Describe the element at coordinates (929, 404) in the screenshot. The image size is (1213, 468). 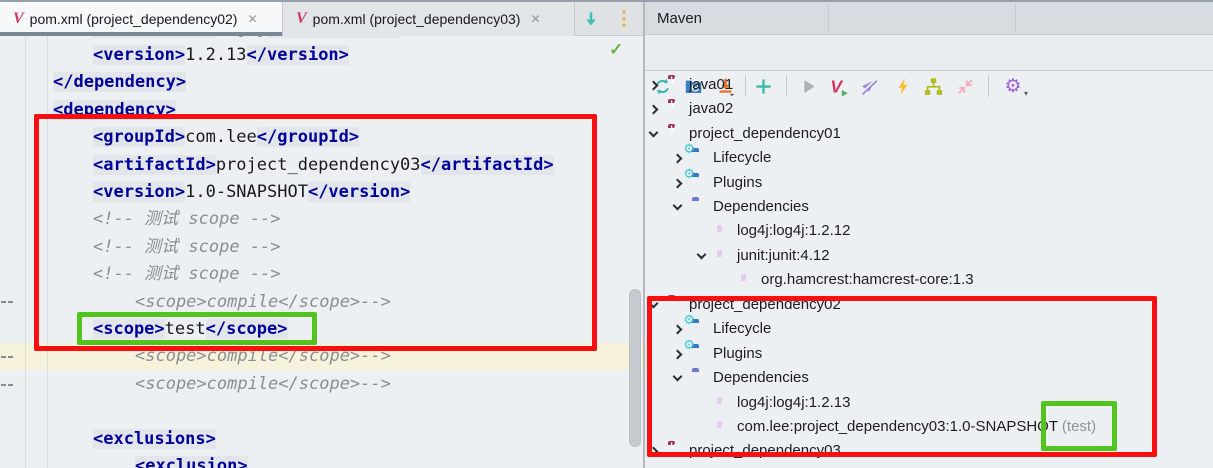
I see `tree-item: log4j:log4j:1.2.13` at that location.